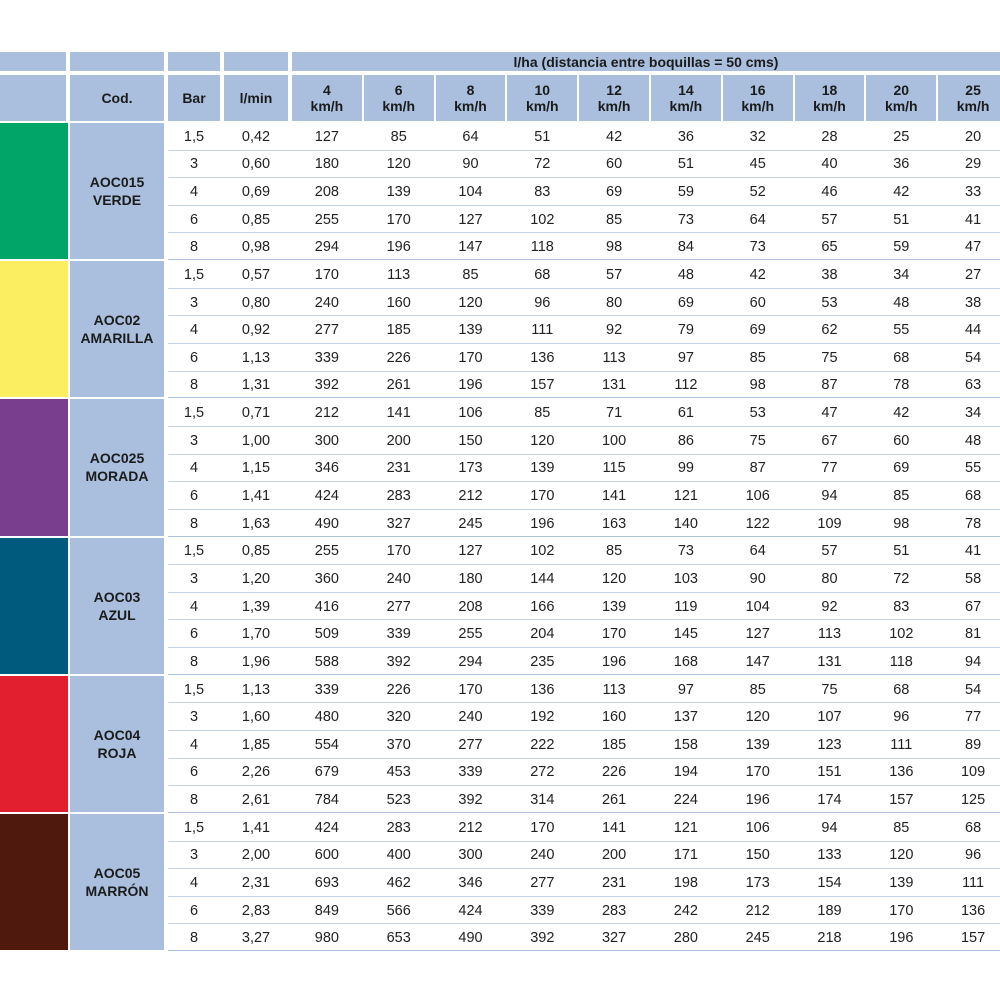 The image size is (1000, 1000). What do you see at coordinates (757, 827) in the screenshot?
I see `table-cell: 106` at bounding box center [757, 827].